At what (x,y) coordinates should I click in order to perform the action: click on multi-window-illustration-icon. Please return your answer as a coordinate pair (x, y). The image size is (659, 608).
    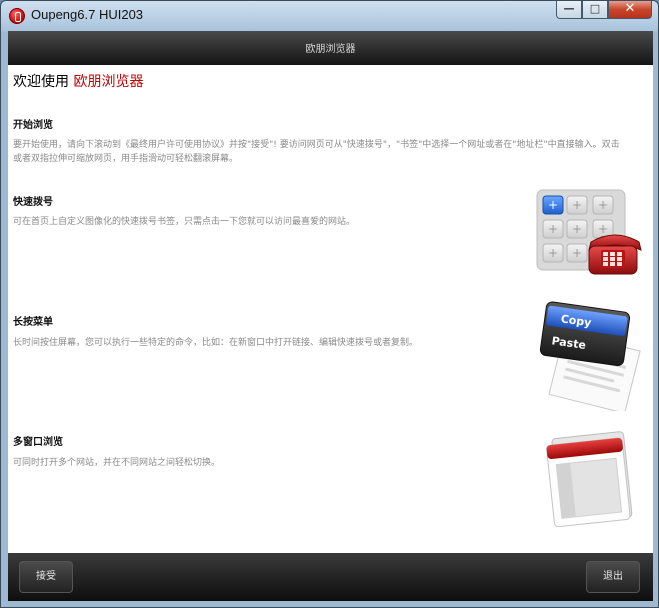
    Looking at the image, I should click on (589, 479).